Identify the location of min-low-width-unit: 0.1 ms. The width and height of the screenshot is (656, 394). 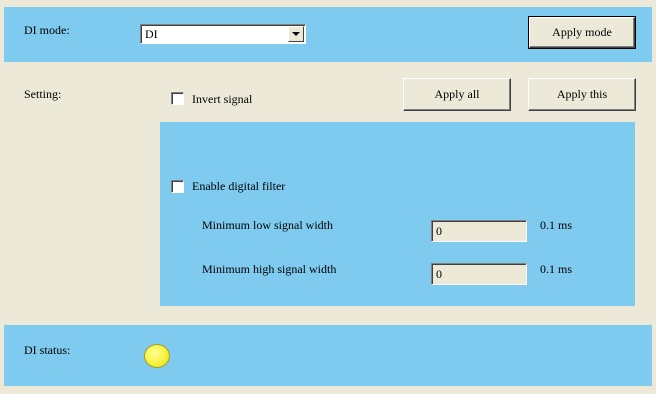
(556, 225).